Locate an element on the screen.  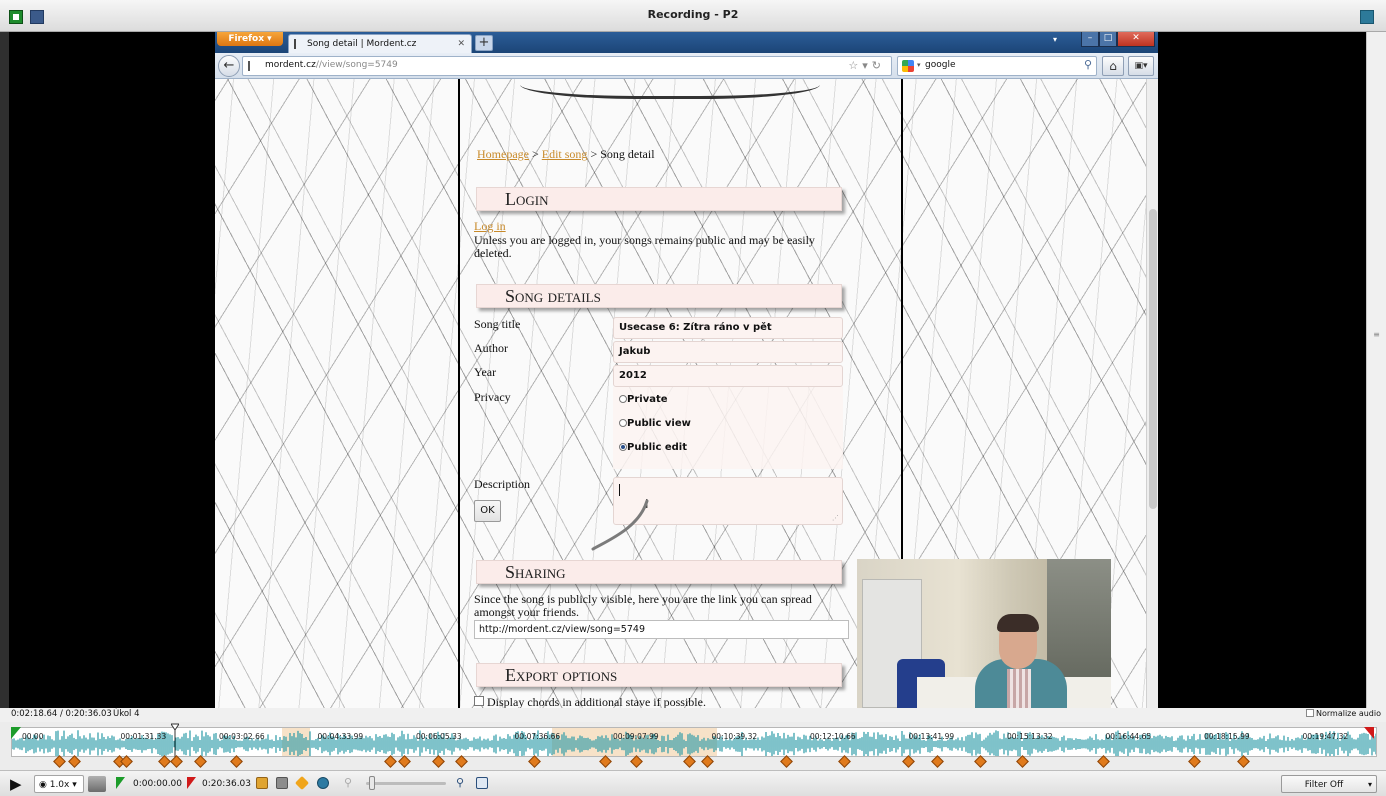
list-tabs-icon: ▾ is located at coordinates (1055, 39).